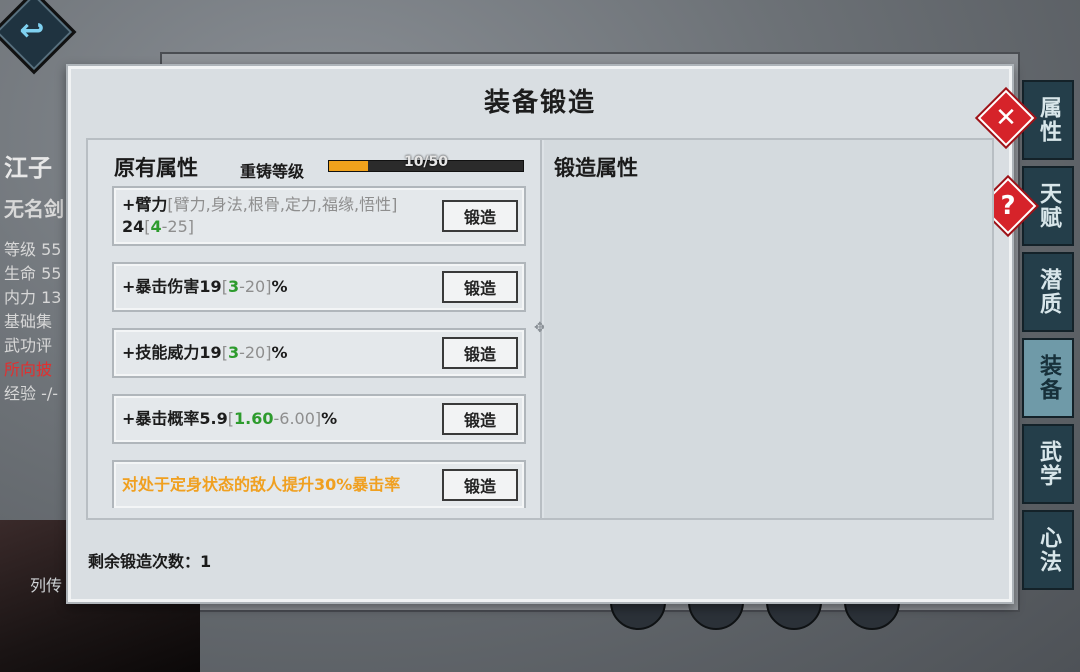 The width and height of the screenshot is (1080, 672). I want to click on character-name: 江子, so click(28, 168).